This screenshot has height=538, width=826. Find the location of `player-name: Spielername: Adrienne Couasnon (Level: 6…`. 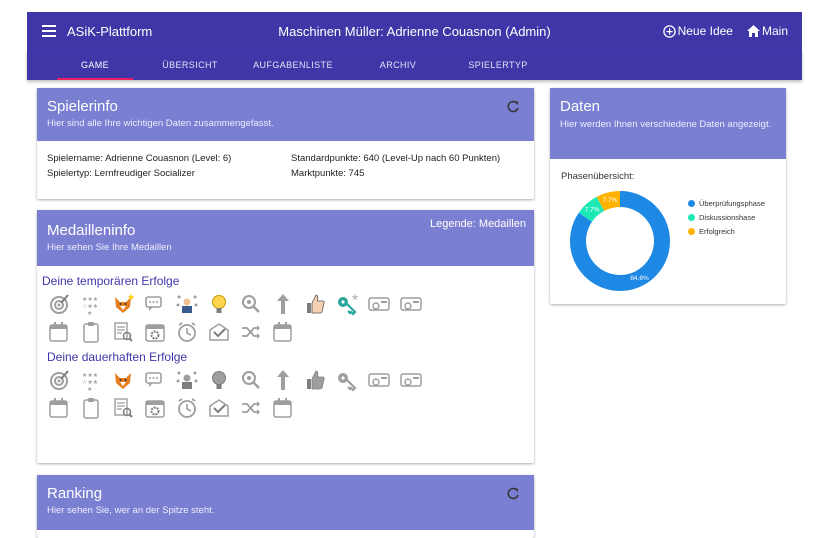

player-name: Spielername: Adrienne Couasnon (Level: 6… is located at coordinates (139, 158).